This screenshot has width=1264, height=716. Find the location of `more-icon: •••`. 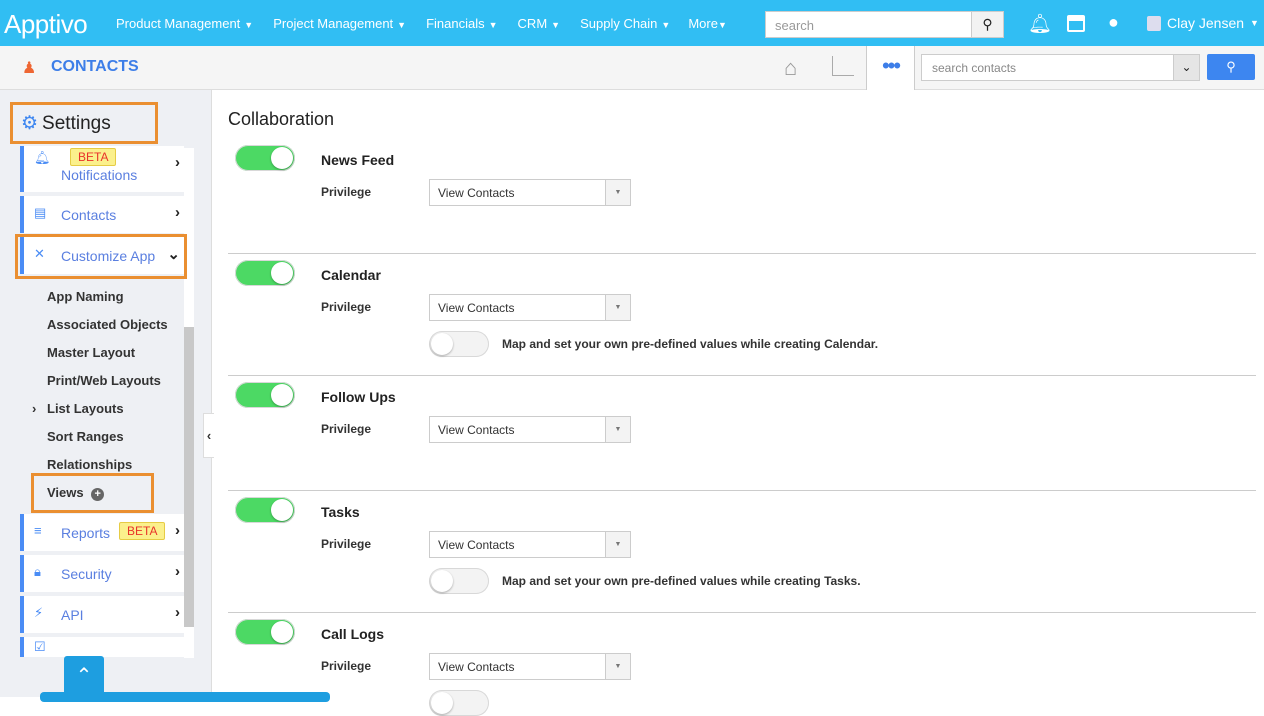

more-icon: ••• is located at coordinates (890, 68).